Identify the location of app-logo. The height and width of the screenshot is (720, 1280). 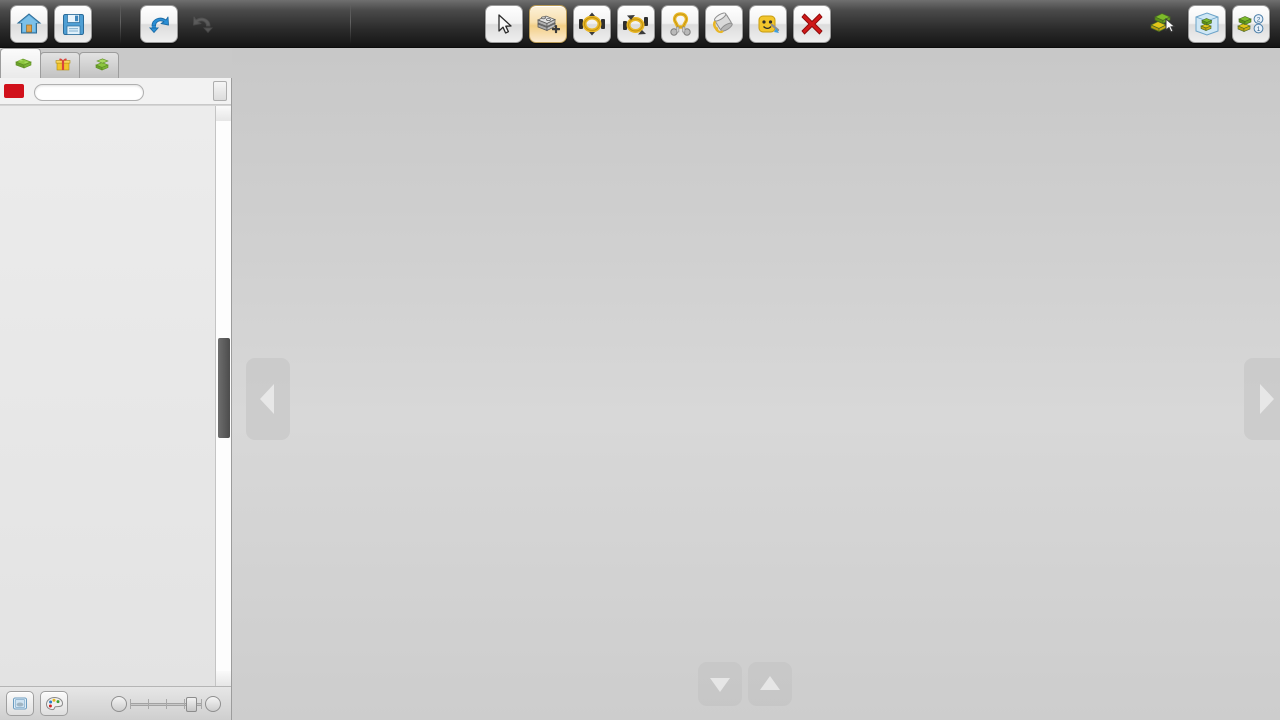
(16, 91).